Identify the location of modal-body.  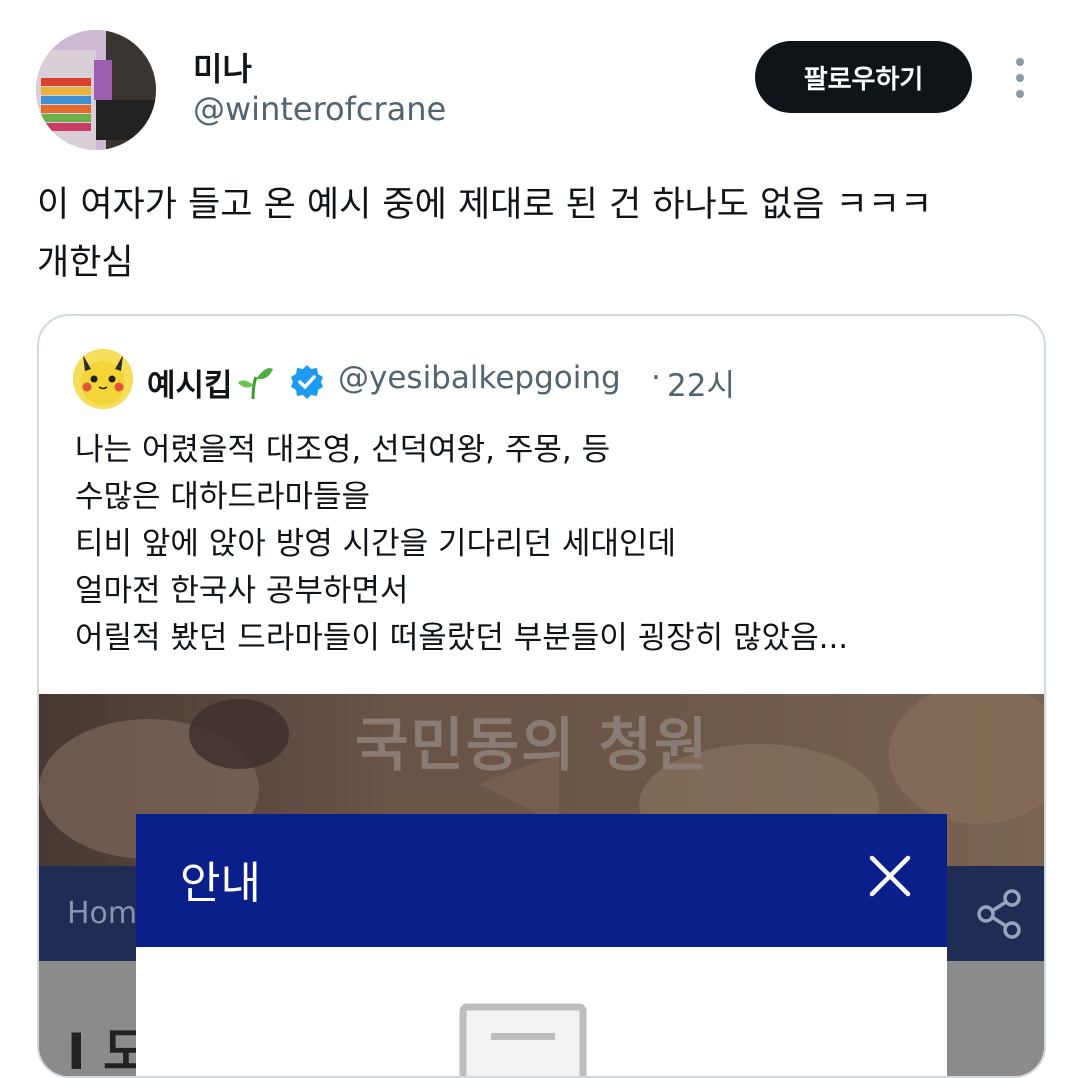
(541, 1011).